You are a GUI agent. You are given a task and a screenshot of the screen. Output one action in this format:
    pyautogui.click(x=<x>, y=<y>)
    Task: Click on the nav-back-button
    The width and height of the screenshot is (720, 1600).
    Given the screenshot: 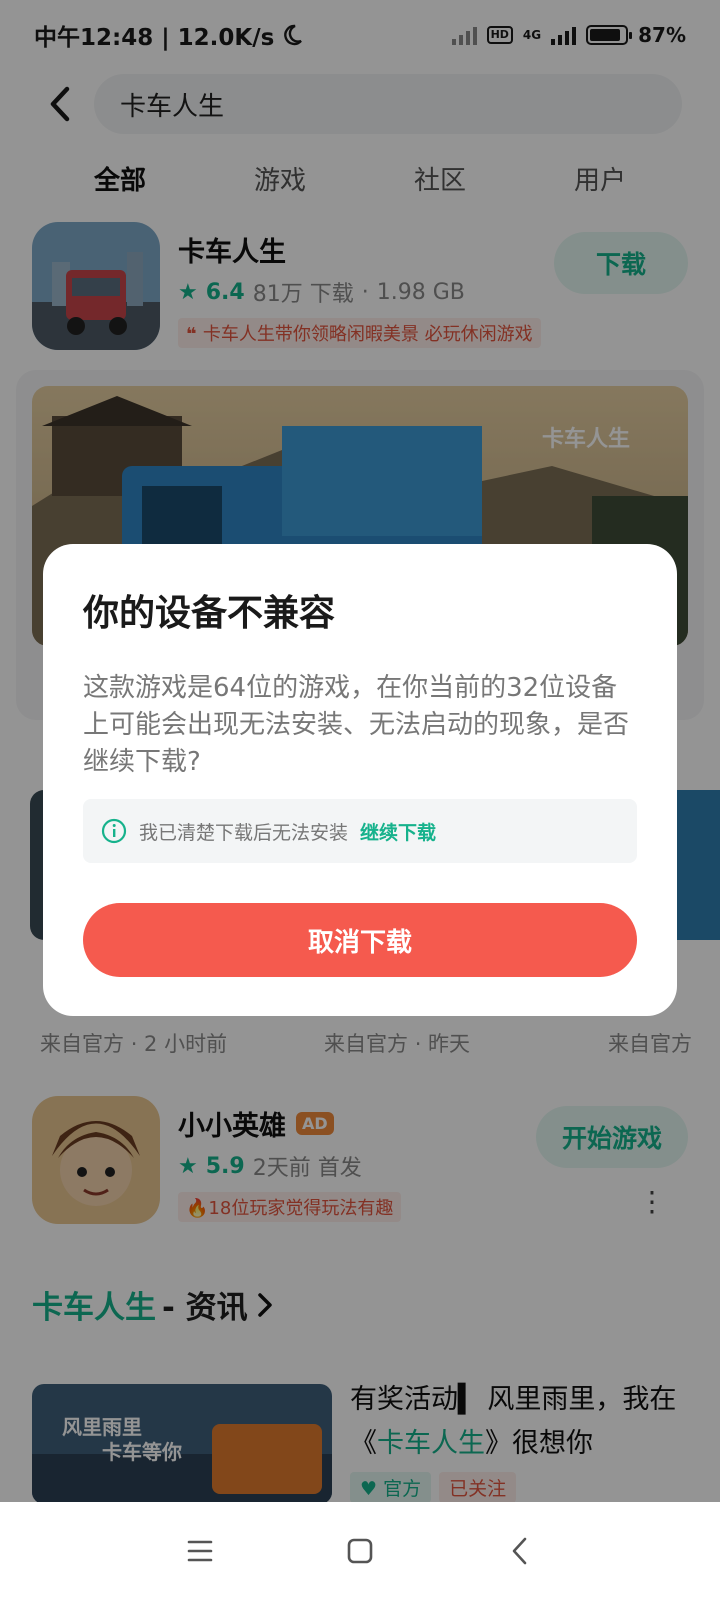 What is the action you would take?
    pyautogui.click(x=520, y=1551)
    